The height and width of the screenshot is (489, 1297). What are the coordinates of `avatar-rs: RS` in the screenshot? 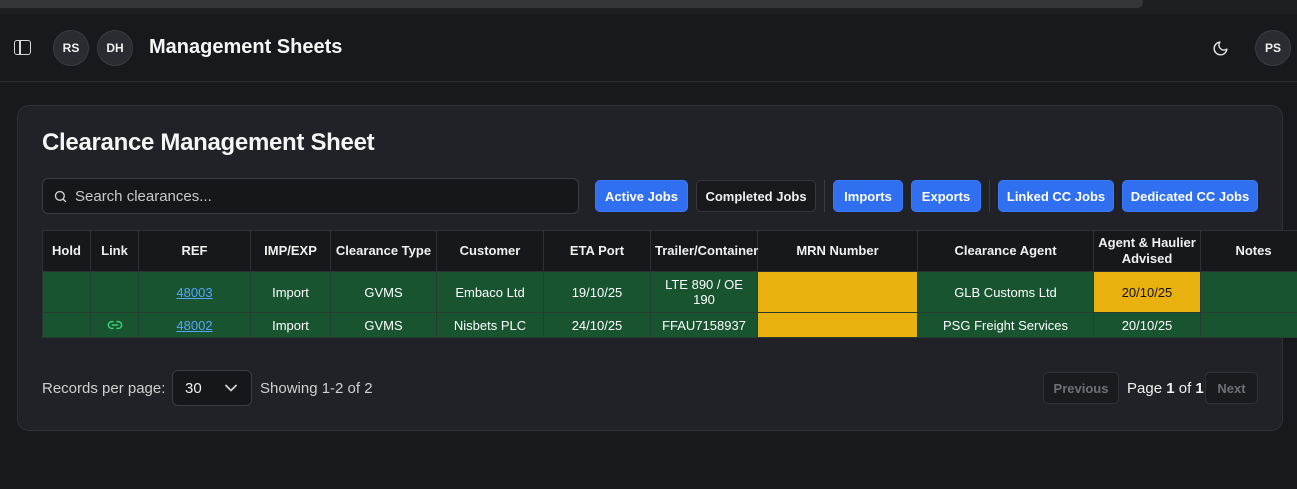 It's located at (71, 48).